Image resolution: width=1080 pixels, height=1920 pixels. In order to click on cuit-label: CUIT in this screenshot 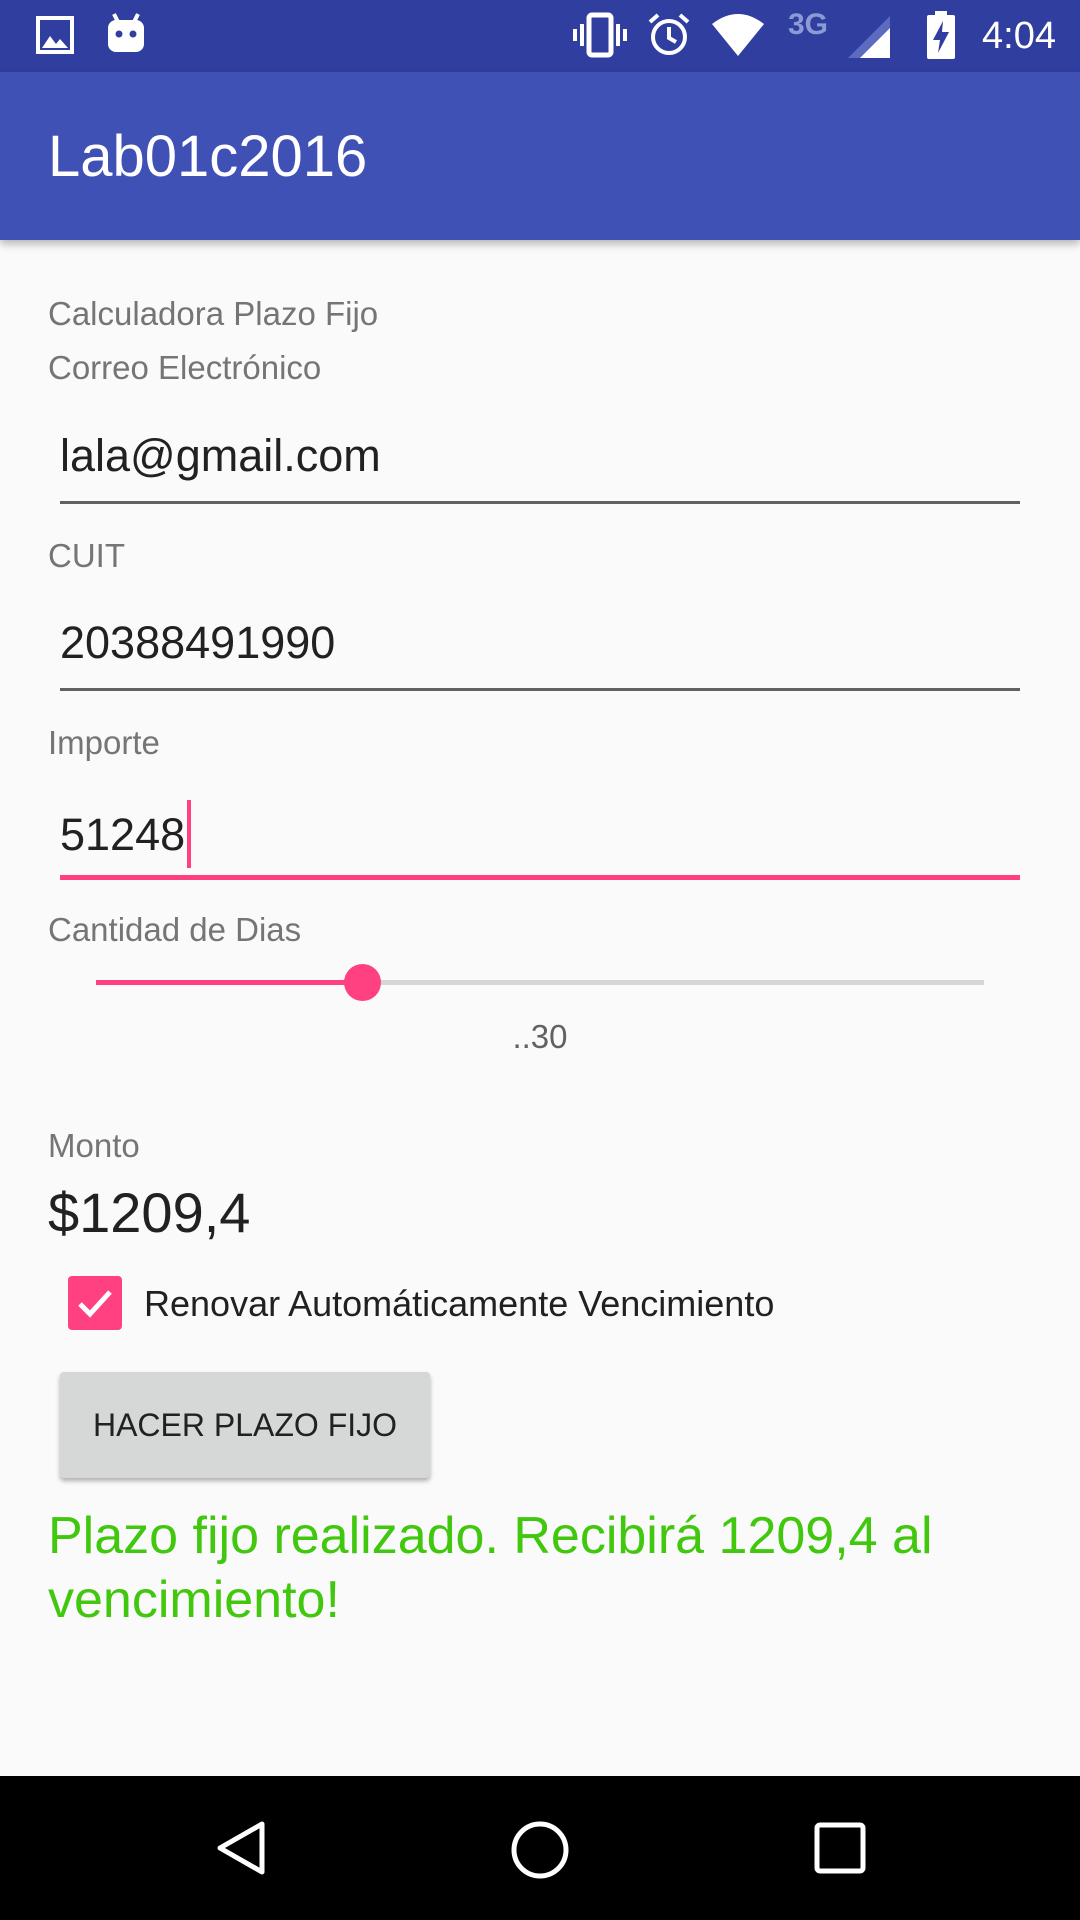, I will do `click(86, 555)`.